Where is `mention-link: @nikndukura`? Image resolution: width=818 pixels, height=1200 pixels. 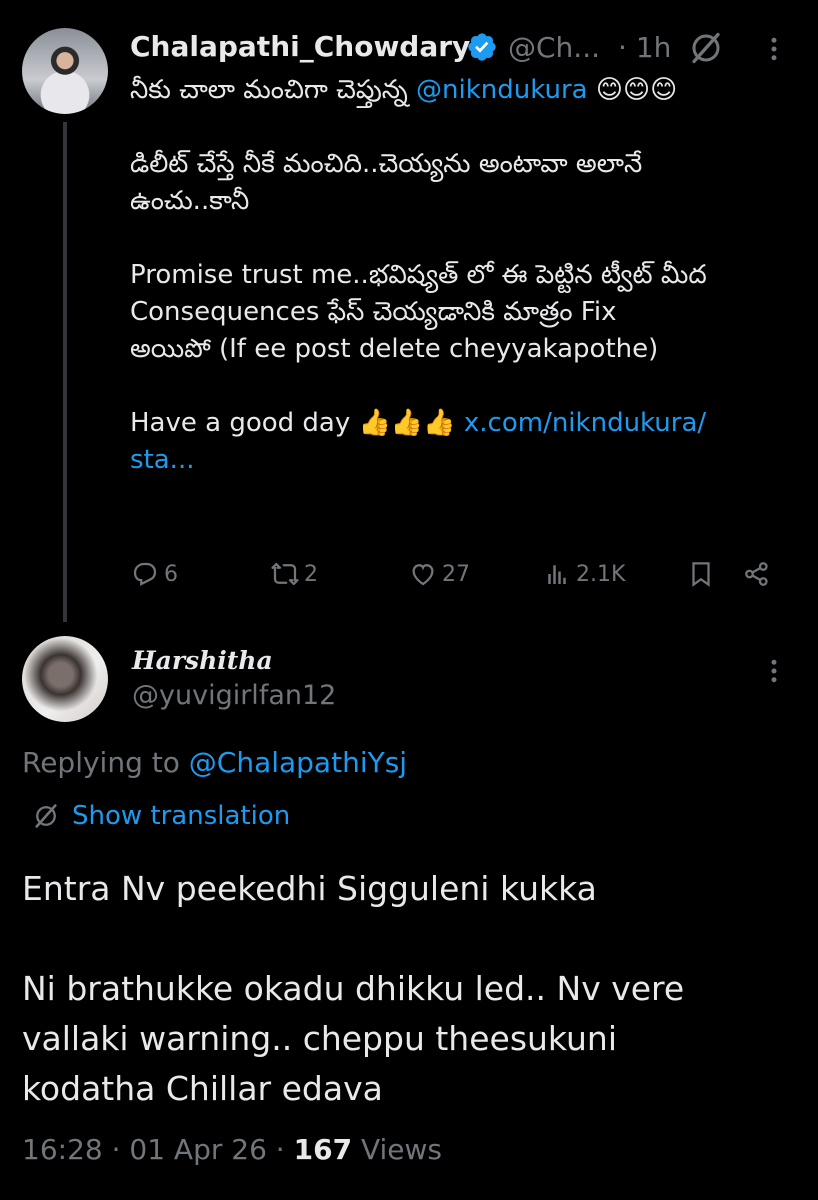 mention-link: @nikndukura is located at coordinates (502, 90).